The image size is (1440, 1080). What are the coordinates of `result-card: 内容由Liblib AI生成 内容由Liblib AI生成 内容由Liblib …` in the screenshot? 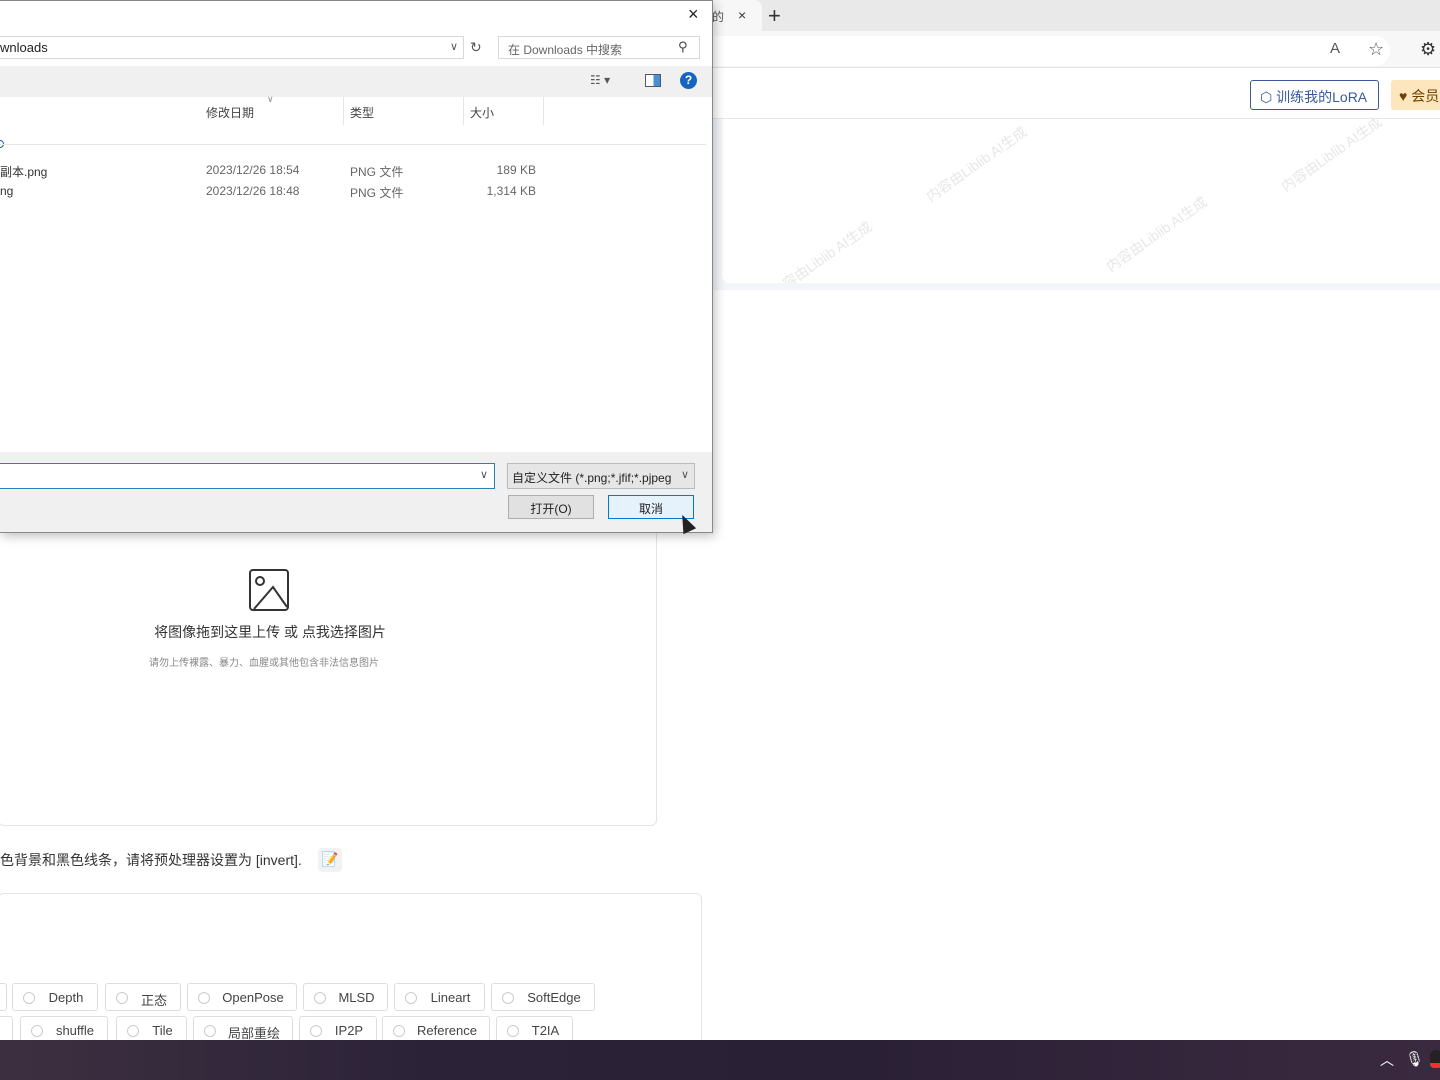 It's located at (1081, 201).